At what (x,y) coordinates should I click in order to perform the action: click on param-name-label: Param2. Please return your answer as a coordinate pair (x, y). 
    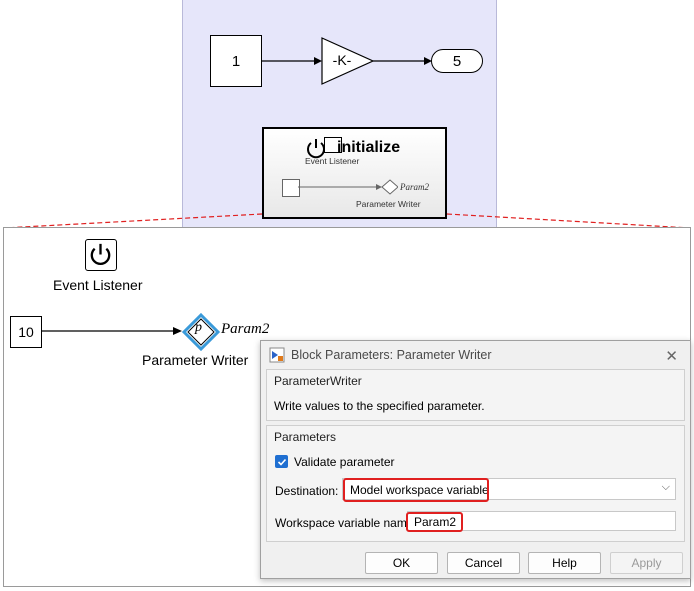
    Looking at the image, I should click on (245, 329).